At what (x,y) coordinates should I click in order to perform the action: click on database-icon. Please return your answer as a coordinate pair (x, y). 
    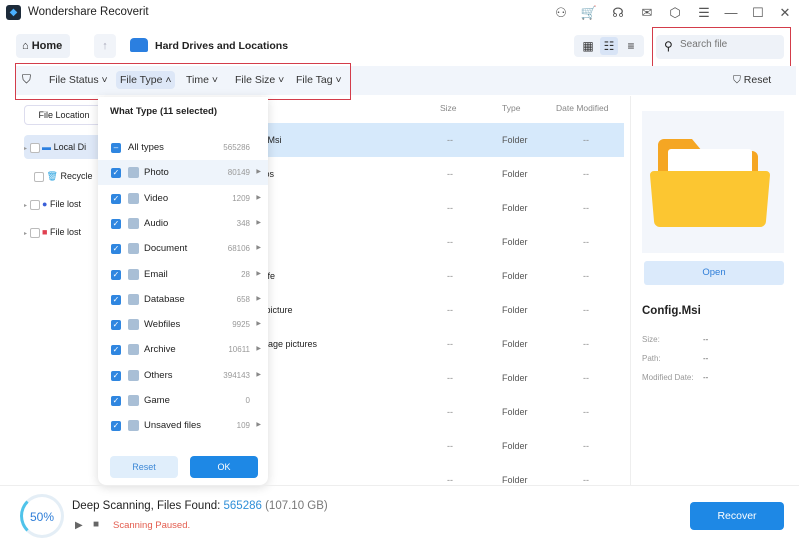
    Looking at the image, I should click on (133, 299).